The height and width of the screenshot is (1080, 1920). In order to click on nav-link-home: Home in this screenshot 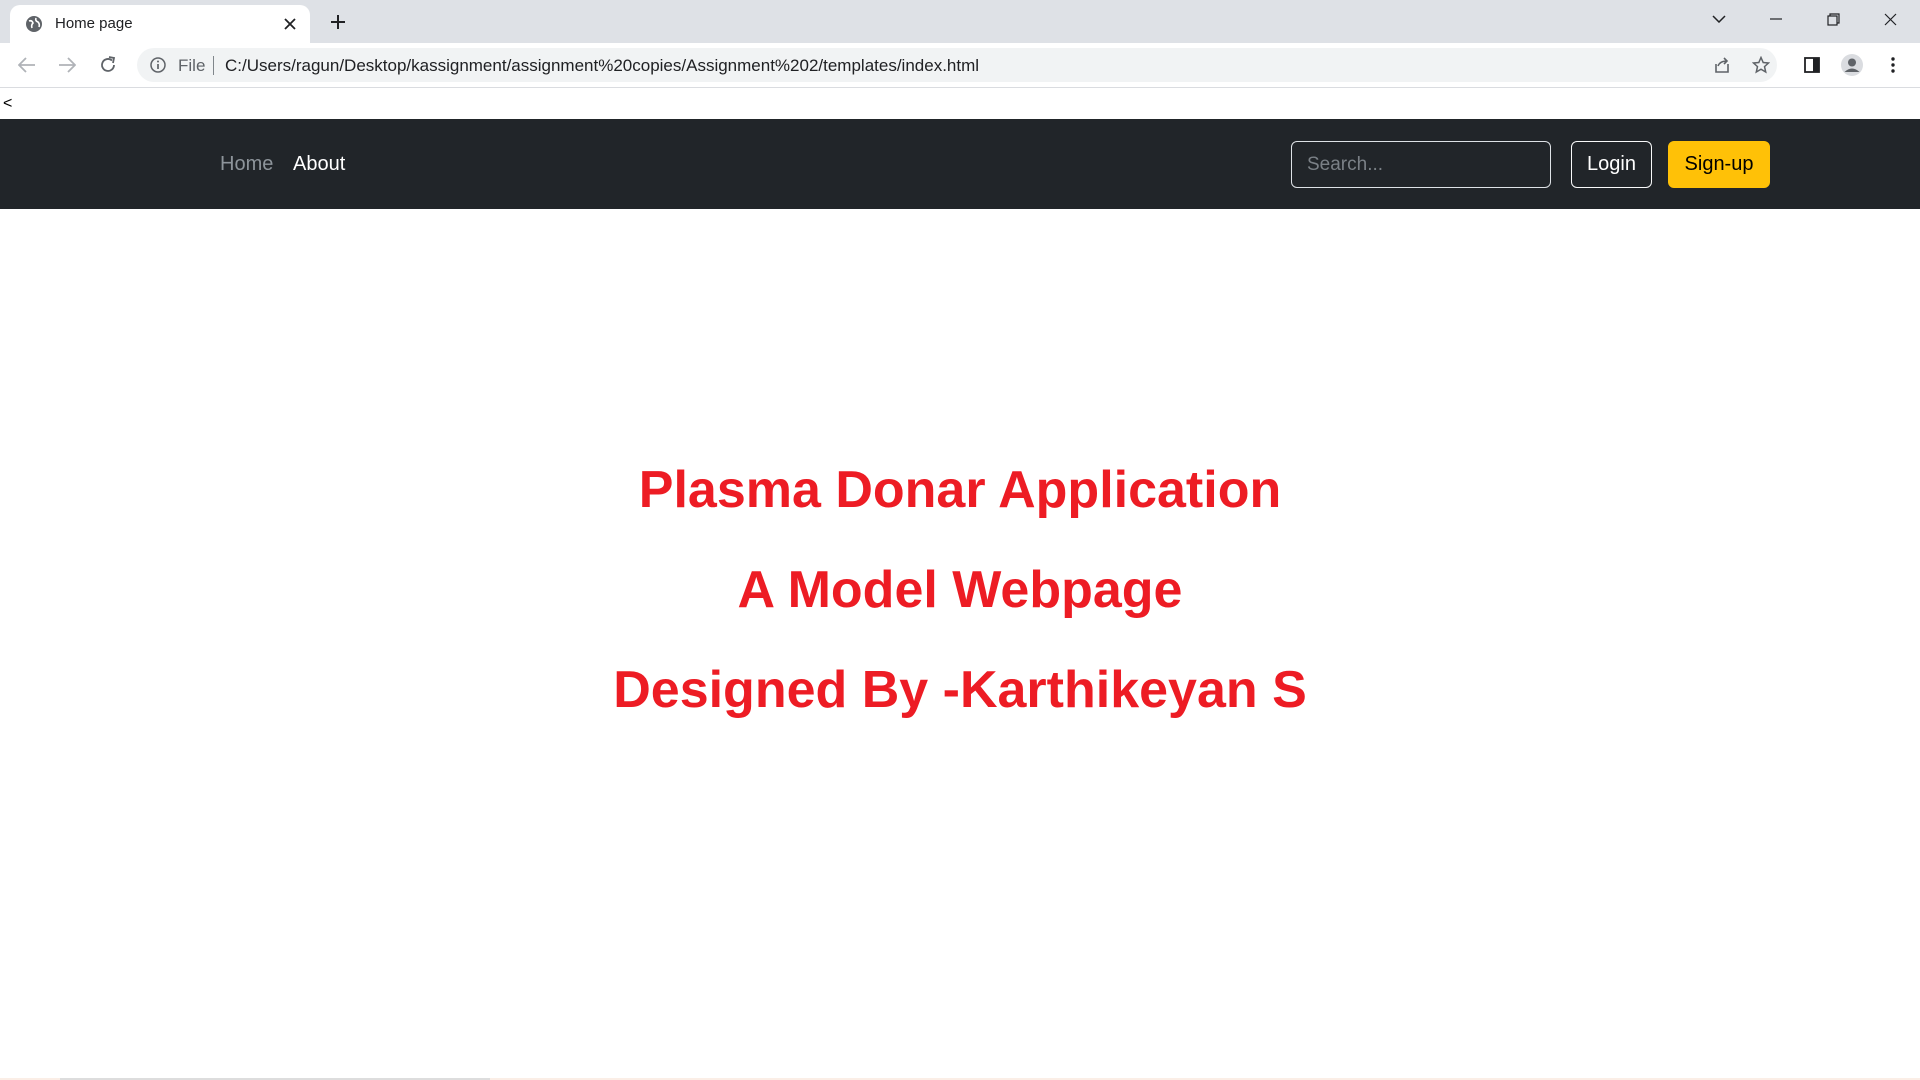, I will do `click(246, 164)`.